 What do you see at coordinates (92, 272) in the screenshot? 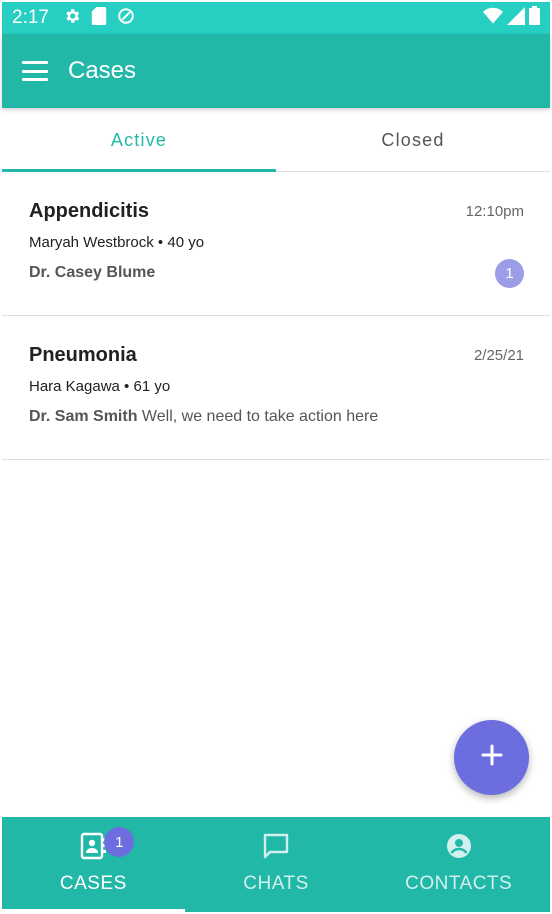
I see `case-doctor: Dr. Casey Blume` at bounding box center [92, 272].